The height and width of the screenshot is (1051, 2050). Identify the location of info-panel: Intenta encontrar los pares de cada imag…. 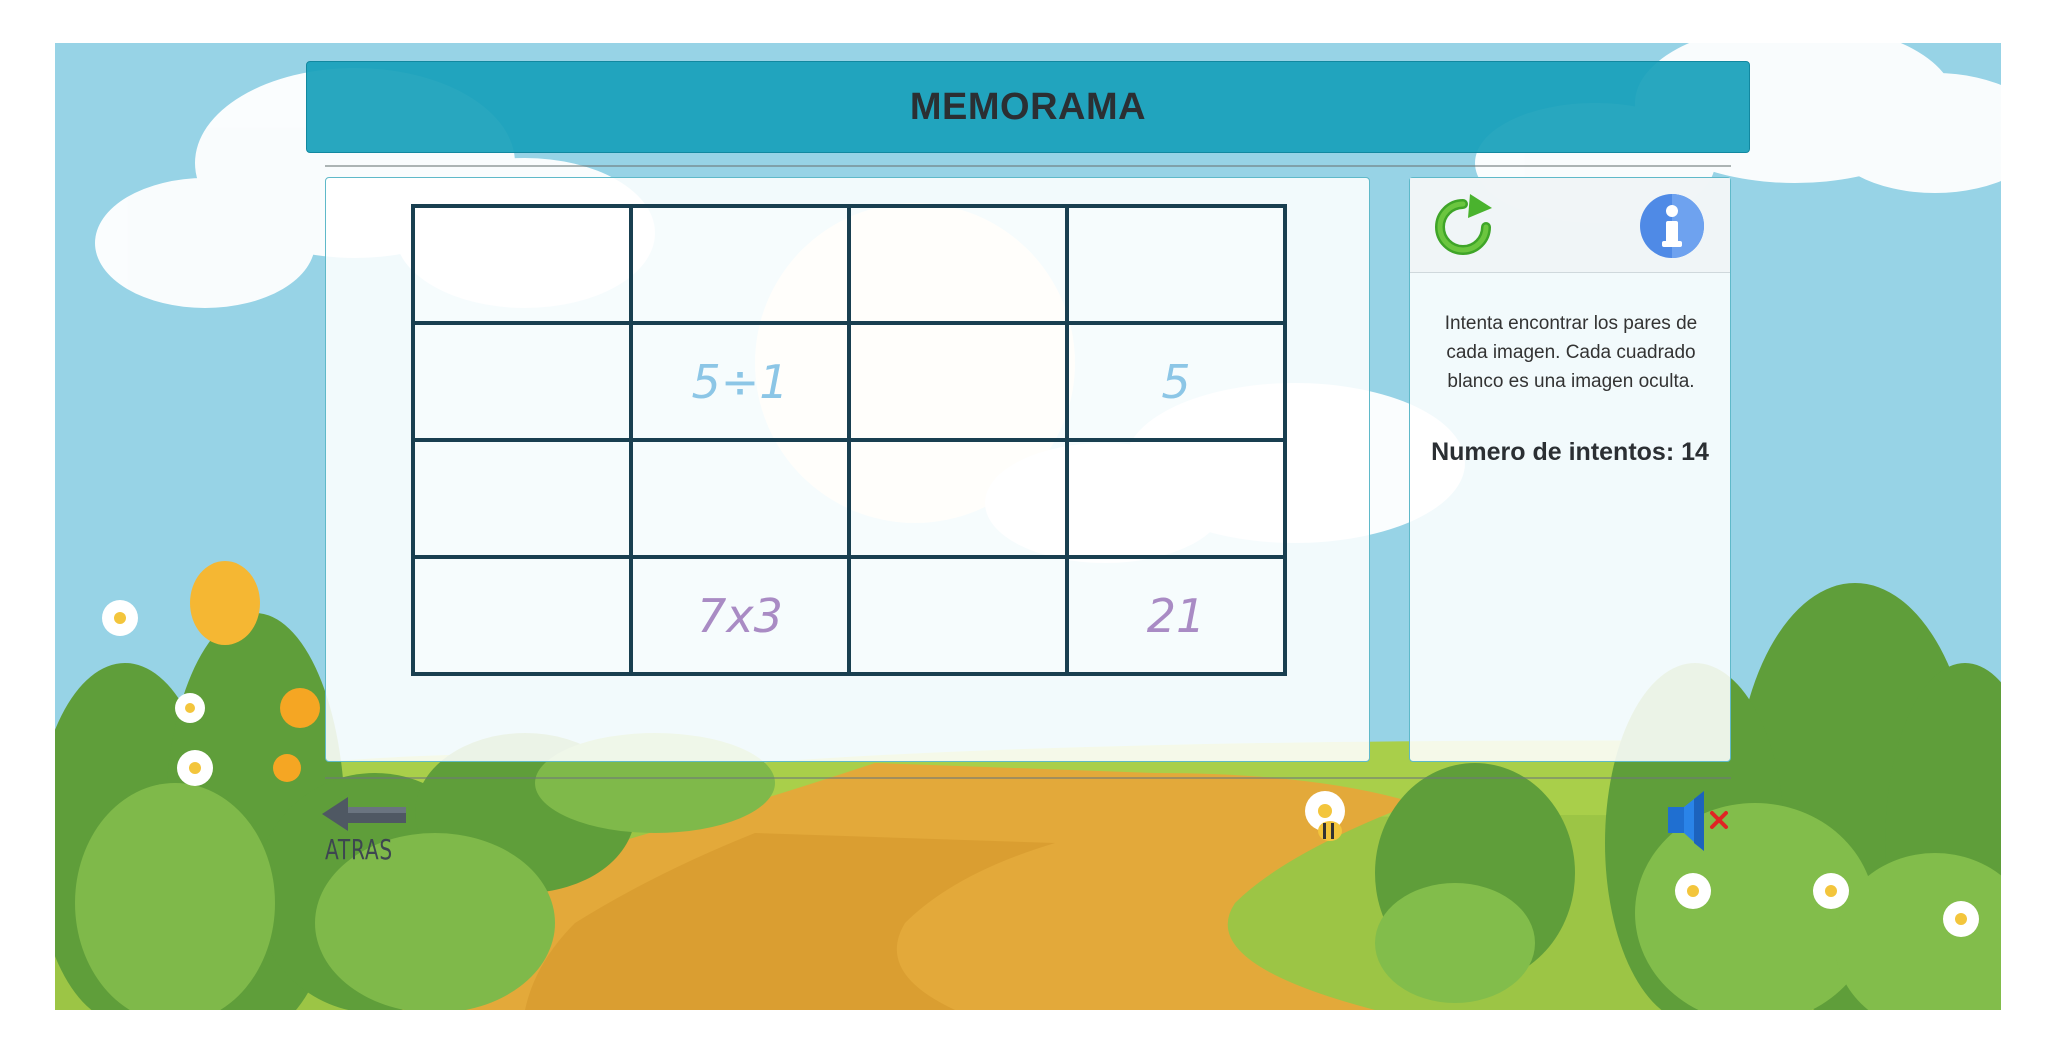
(1570, 469).